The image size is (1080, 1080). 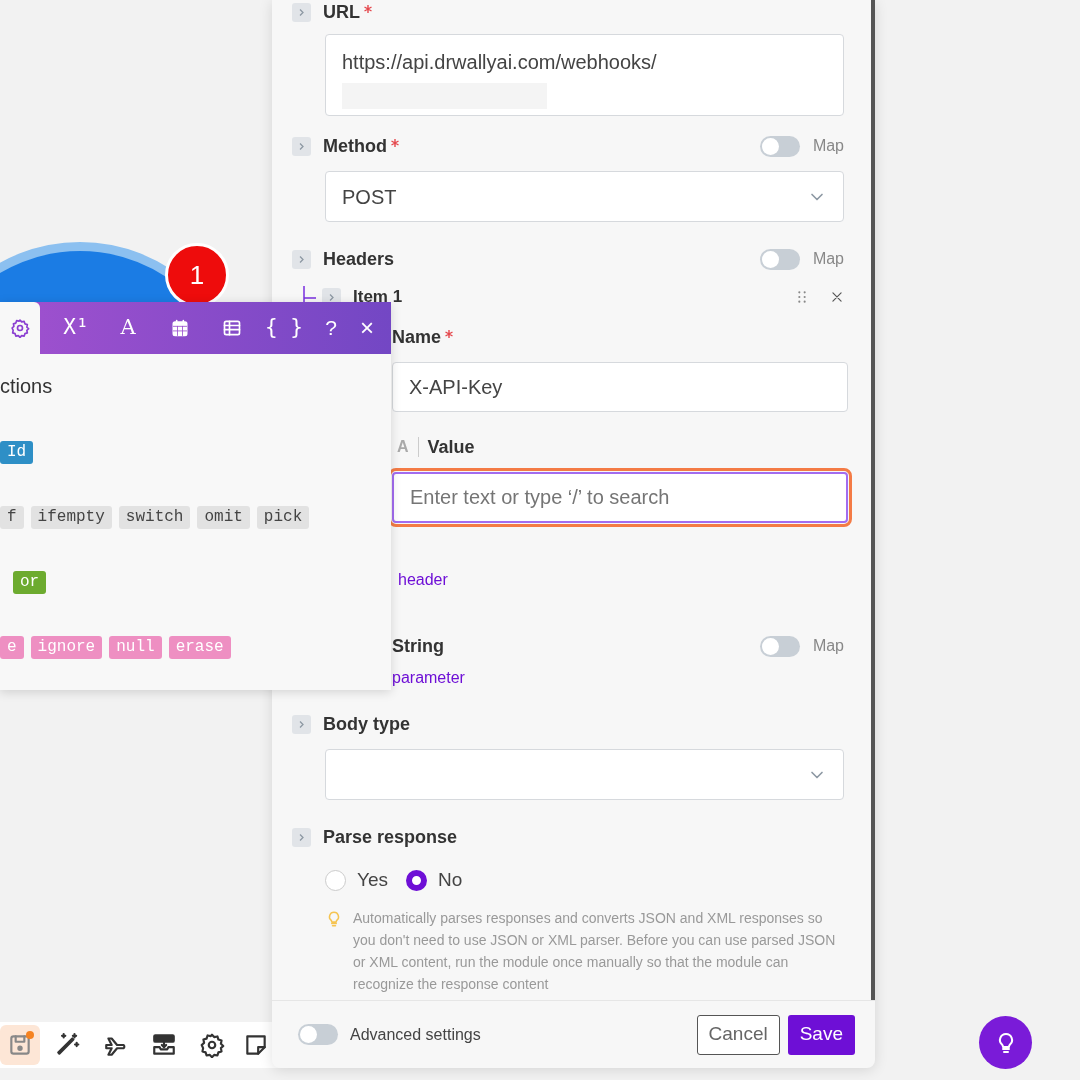 I want to click on popup-tab: { }, so click(x=284, y=328).